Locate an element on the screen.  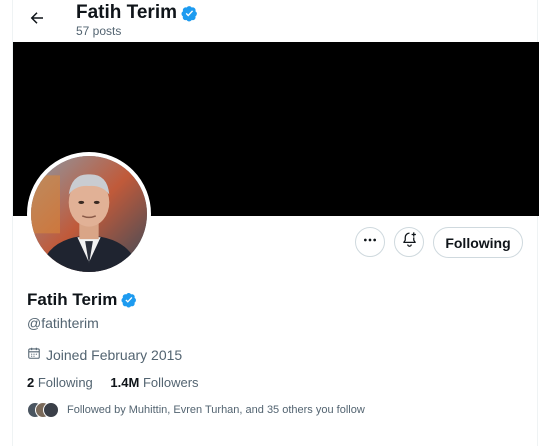
profile-name-row: Fatih Terim is located at coordinates (82, 300).